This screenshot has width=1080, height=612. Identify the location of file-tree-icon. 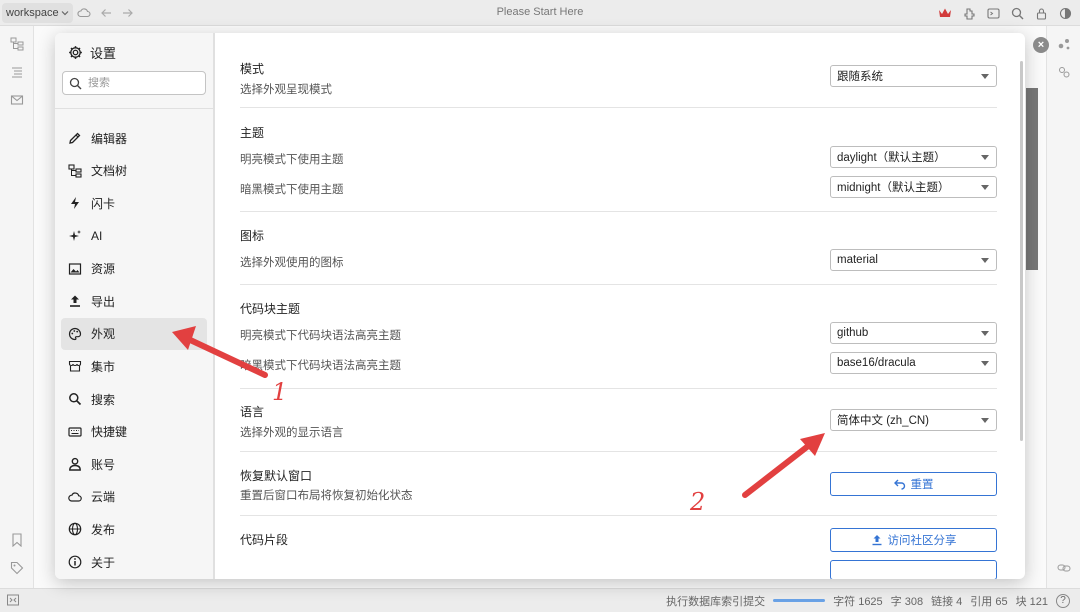
(17, 44).